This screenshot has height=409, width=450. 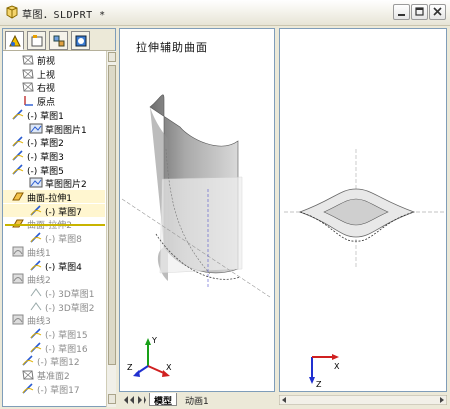 I want to click on scroll-thumb, so click(x=112, y=215).